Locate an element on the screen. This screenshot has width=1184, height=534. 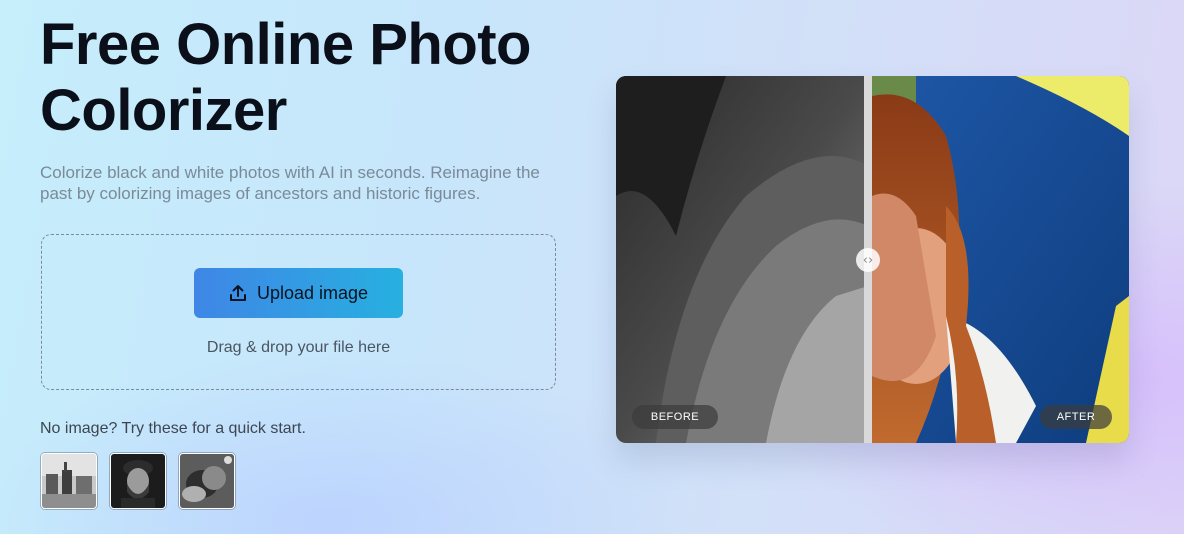
sample-man-portrait-thumbnail is located at coordinates (138, 481).